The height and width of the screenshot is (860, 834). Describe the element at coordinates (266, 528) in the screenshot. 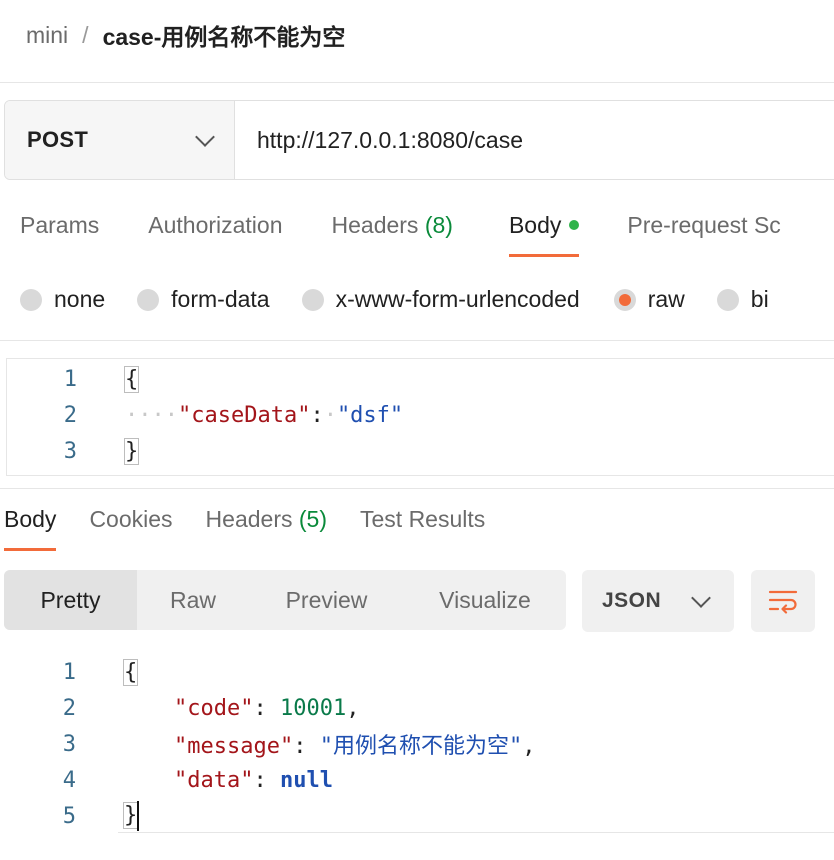

I see `response-tab-headers: Headers (5)` at that location.